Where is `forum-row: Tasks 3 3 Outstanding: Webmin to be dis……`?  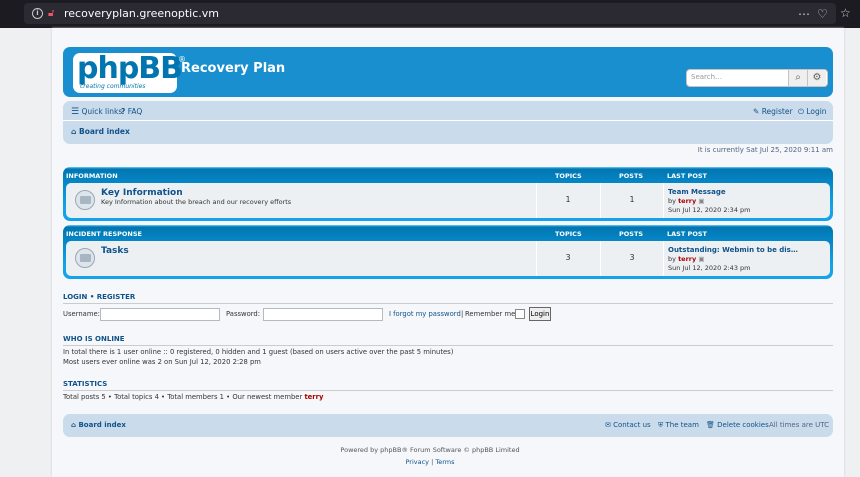
forum-row: Tasks 3 3 Outstanding: Webmin to be dis…… is located at coordinates (448, 258).